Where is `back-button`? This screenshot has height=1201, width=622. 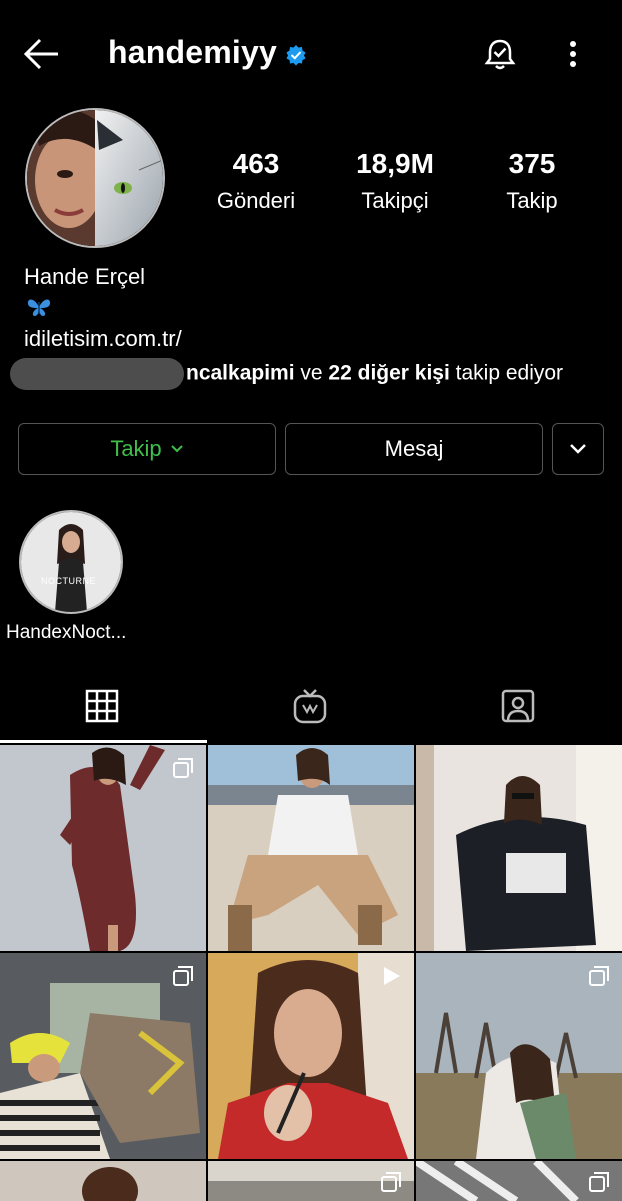
back-button is located at coordinates (42, 54).